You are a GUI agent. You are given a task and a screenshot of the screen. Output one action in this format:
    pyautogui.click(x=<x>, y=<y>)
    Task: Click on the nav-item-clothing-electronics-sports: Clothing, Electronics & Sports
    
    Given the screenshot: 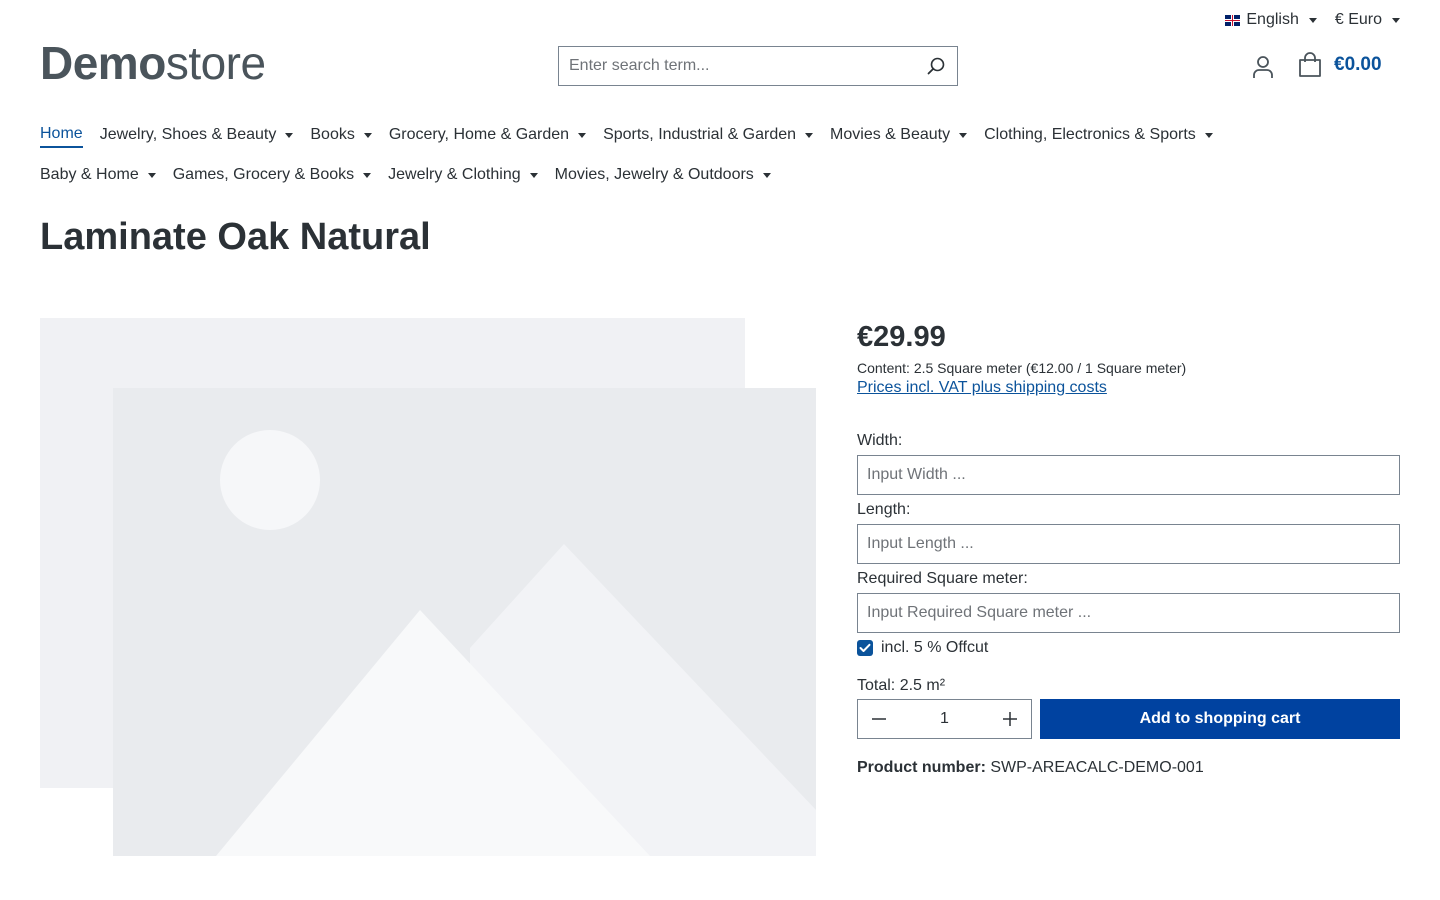 What is the action you would take?
    pyautogui.click(x=1098, y=133)
    